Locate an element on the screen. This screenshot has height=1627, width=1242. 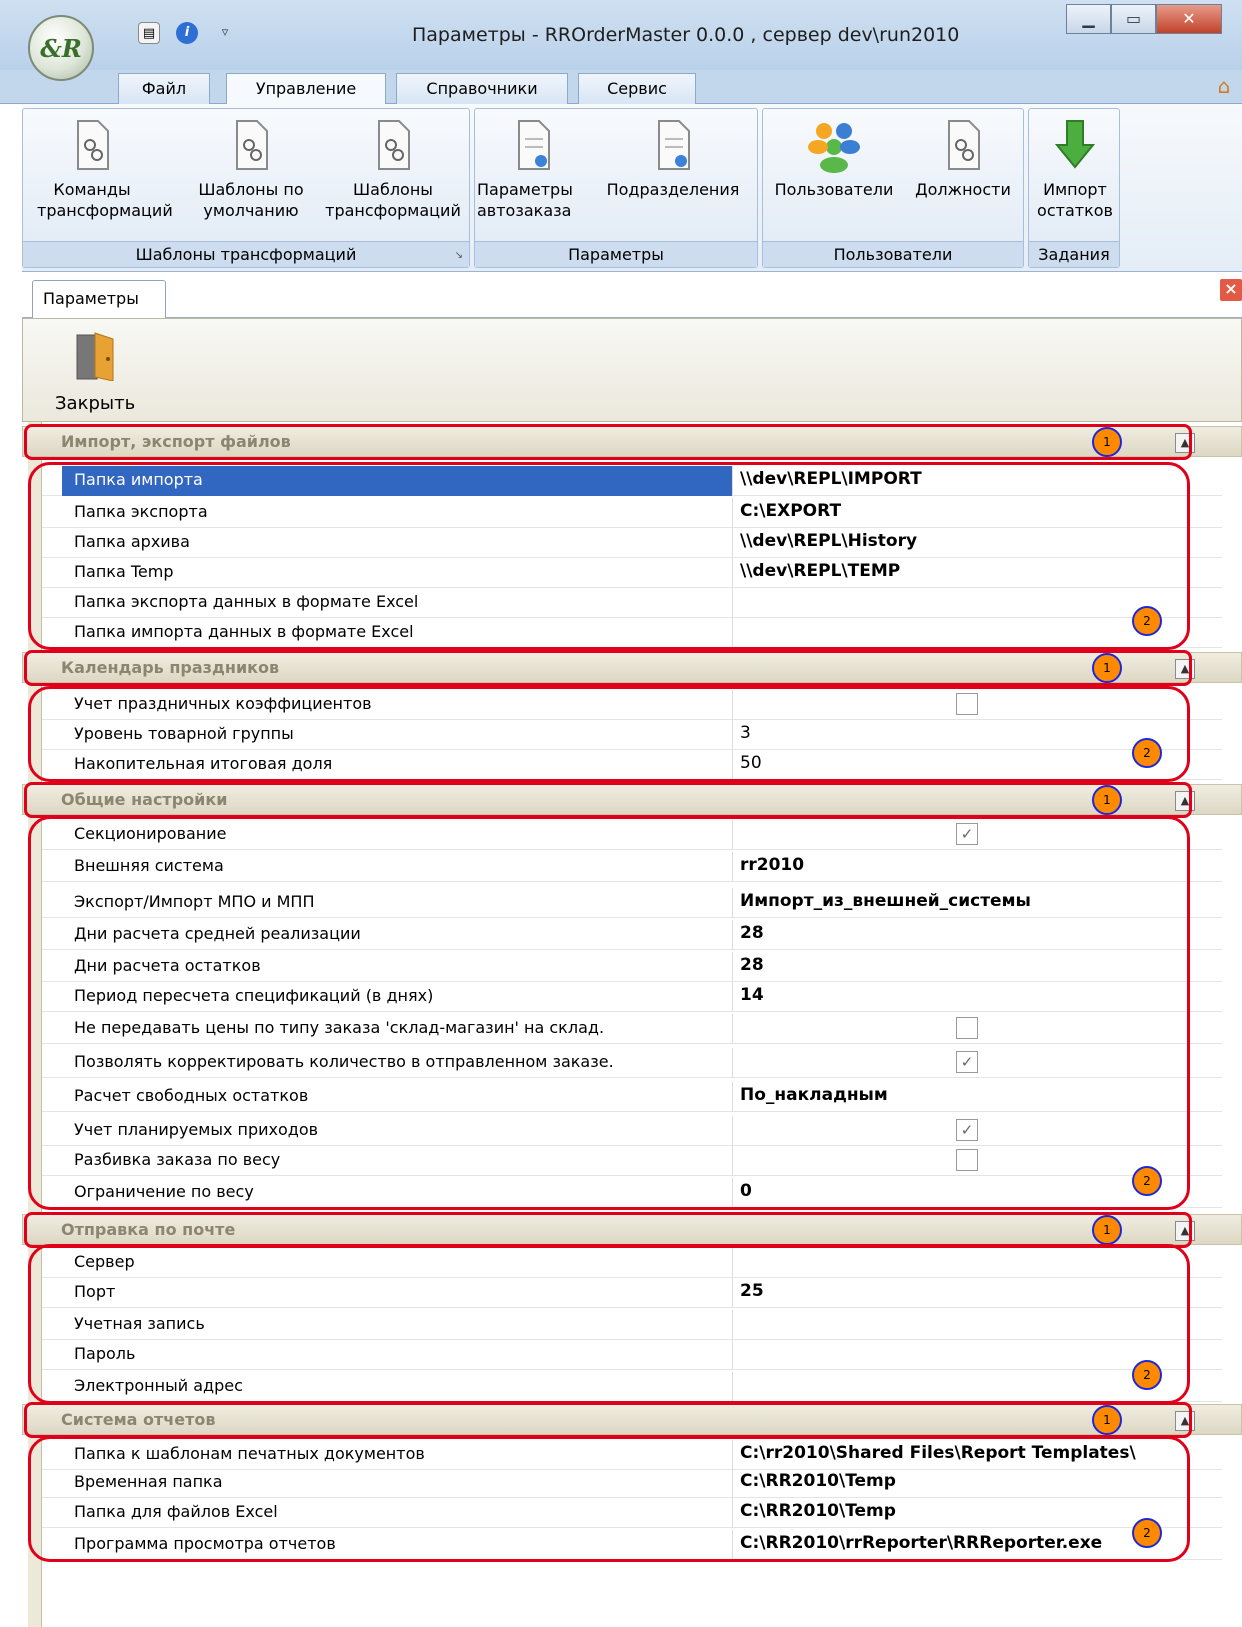
category-header: Импорт, экспорт файлов ▲ is located at coordinates (632, 441).